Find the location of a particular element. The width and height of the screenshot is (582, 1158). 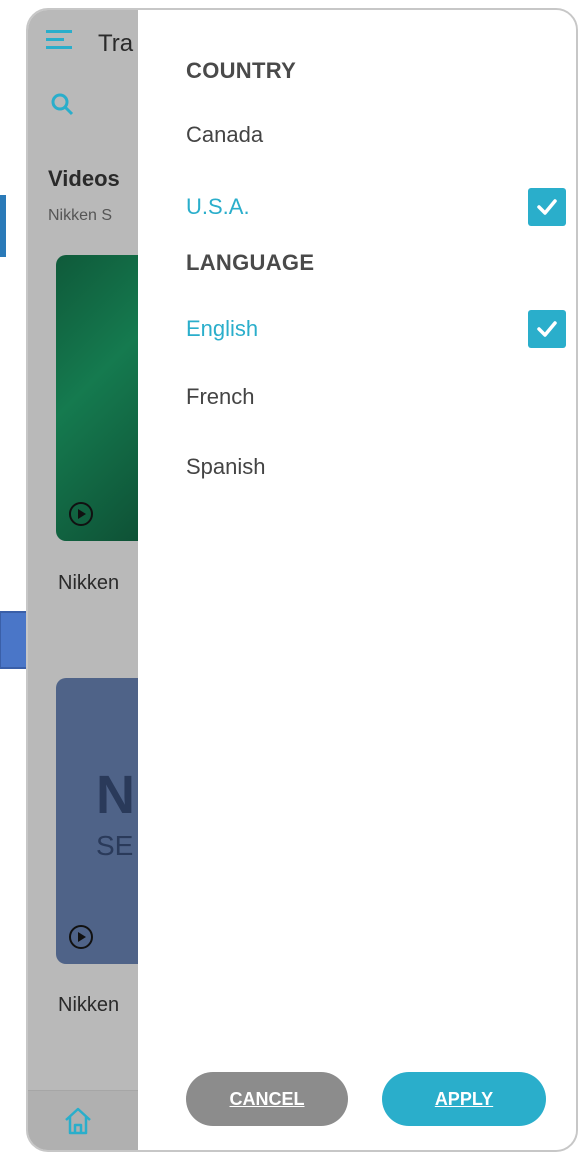

hamburger-icon is located at coordinates (59, 39).